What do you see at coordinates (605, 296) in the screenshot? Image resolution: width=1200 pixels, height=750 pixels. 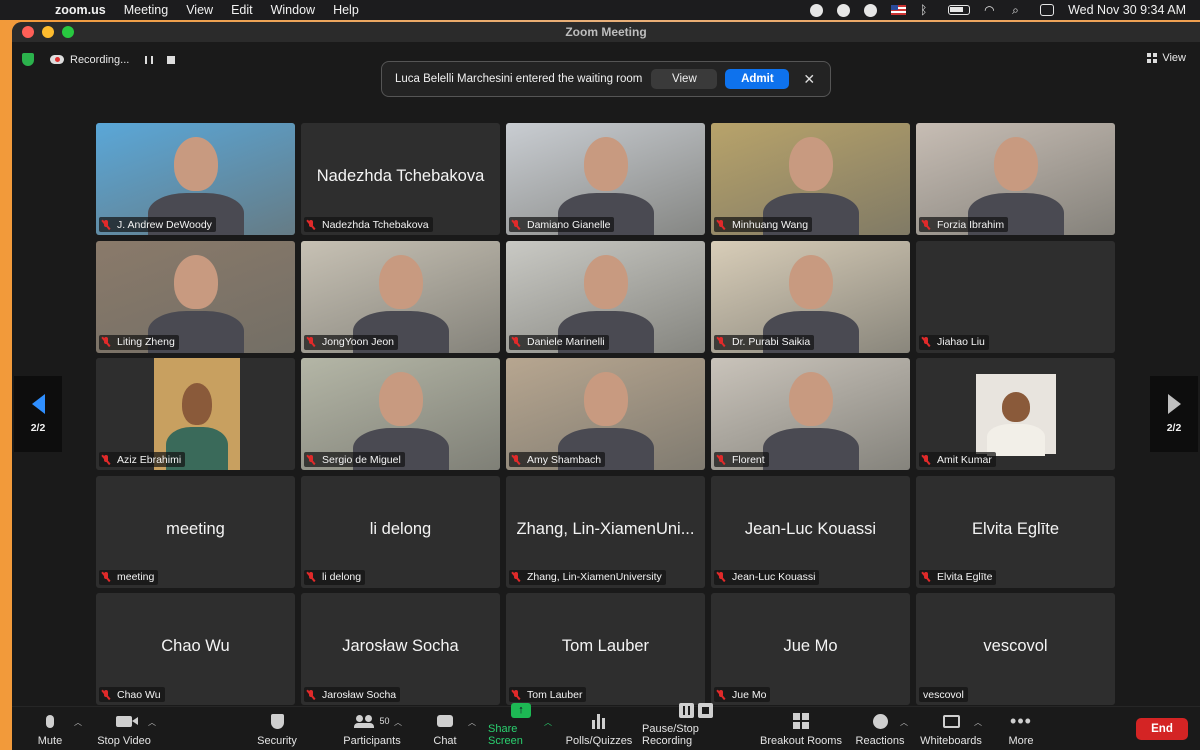 I see `participant-tile: Daniele Marinelli` at bounding box center [605, 296].